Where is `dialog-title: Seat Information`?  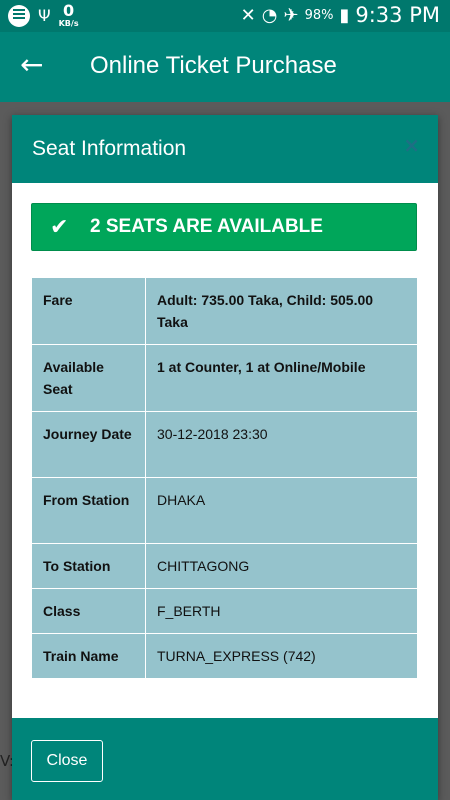 dialog-title: Seat Information is located at coordinates (109, 148).